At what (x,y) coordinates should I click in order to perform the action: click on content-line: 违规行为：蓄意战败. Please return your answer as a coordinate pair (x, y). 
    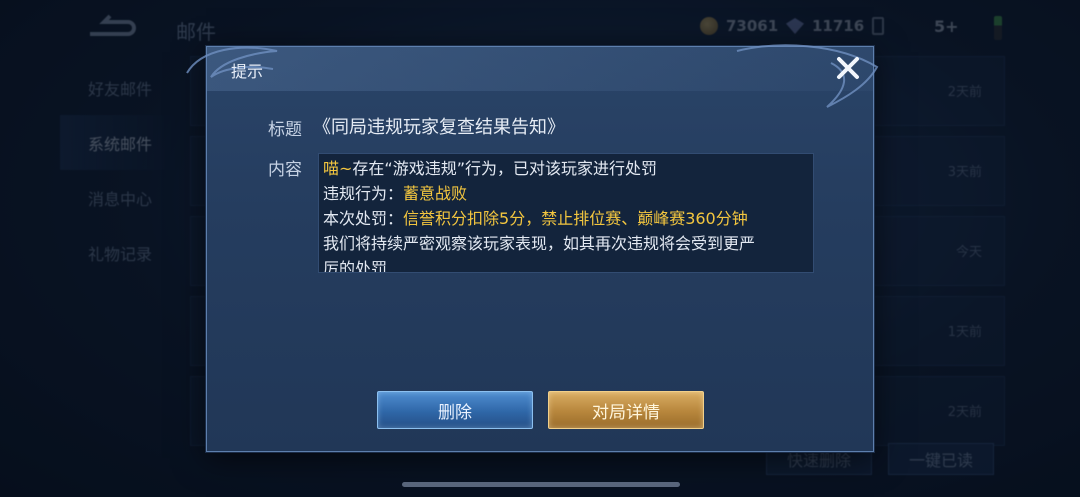
    Looking at the image, I should click on (566, 193).